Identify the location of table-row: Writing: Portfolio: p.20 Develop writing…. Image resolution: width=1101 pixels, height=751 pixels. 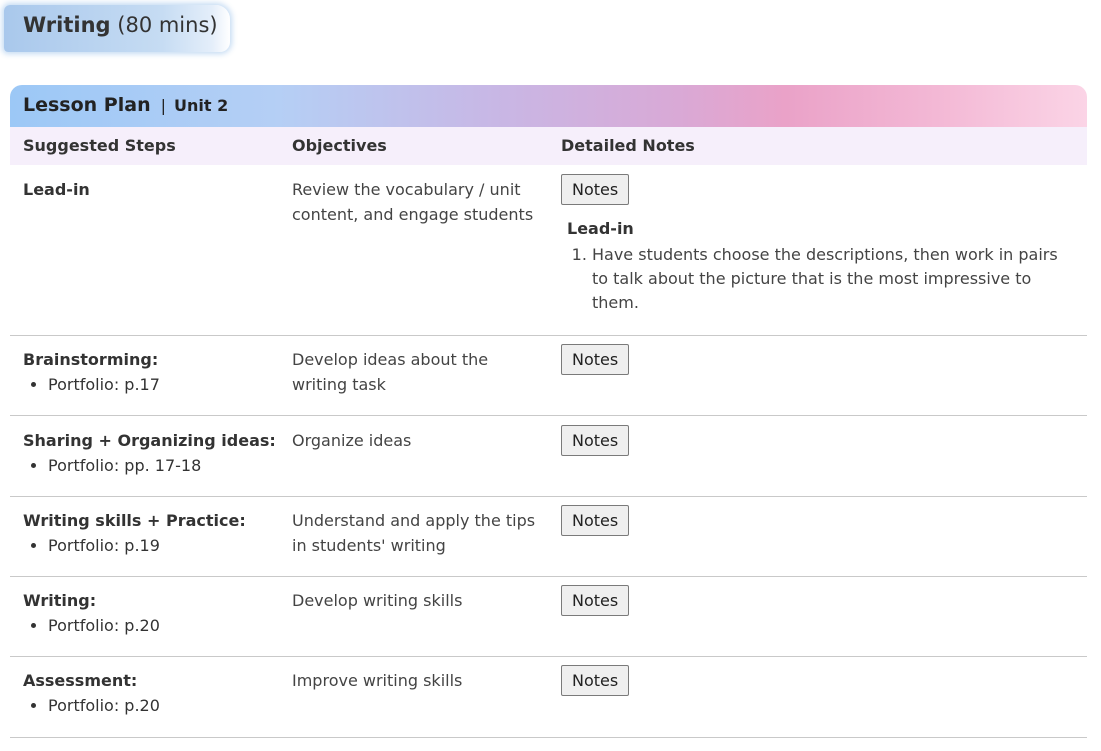
(548, 616).